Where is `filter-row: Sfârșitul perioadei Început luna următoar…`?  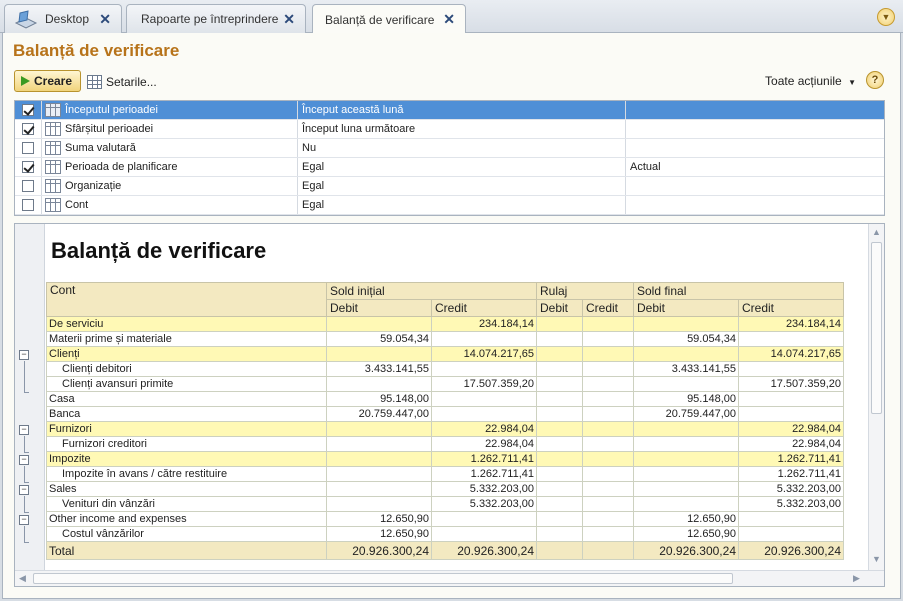 filter-row: Sfârșitul perioadei Început luna următoar… is located at coordinates (449, 129).